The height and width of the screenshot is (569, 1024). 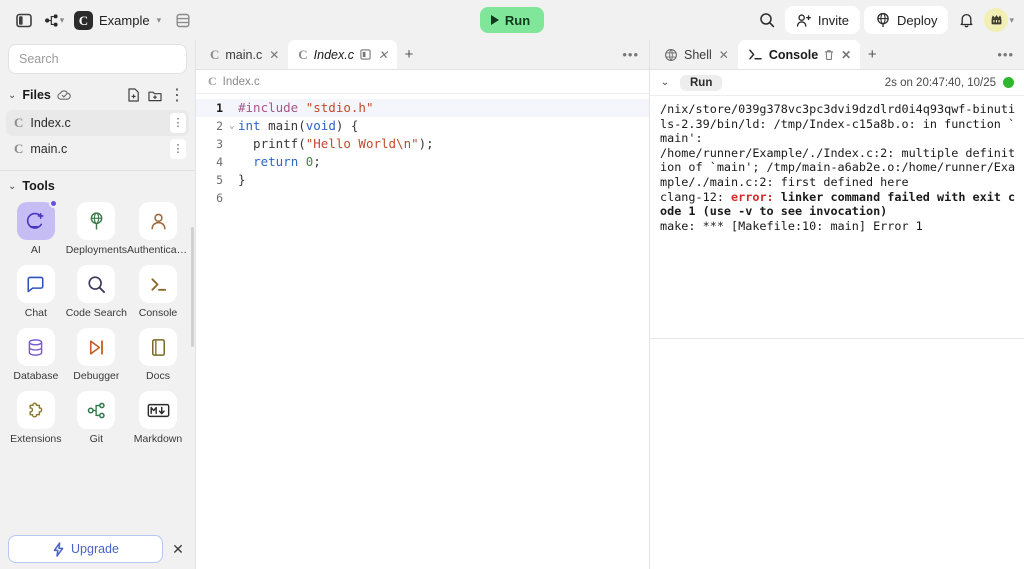 I want to click on play-icon, so click(x=494, y=20).